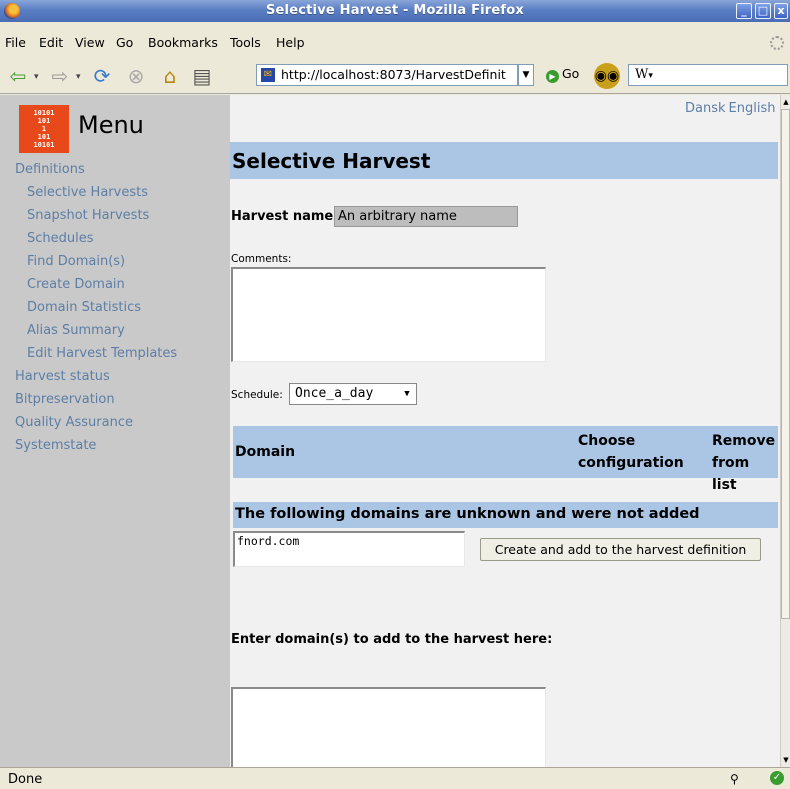 Image resolution: width=790 pixels, height=789 pixels. What do you see at coordinates (607, 76) in the screenshot?
I see `owl-extension-icon: ◉◉` at bounding box center [607, 76].